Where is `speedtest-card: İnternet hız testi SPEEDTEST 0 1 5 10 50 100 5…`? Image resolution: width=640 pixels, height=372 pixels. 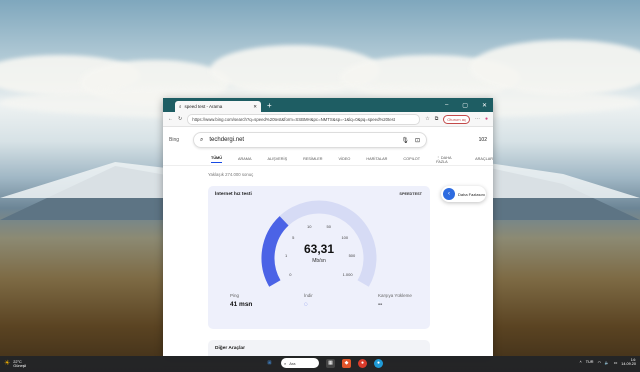
speedtest-card: İnternet hız testi SPEEDTEST 0 1 5 10 50 100 5… is located at coordinates (319, 257).